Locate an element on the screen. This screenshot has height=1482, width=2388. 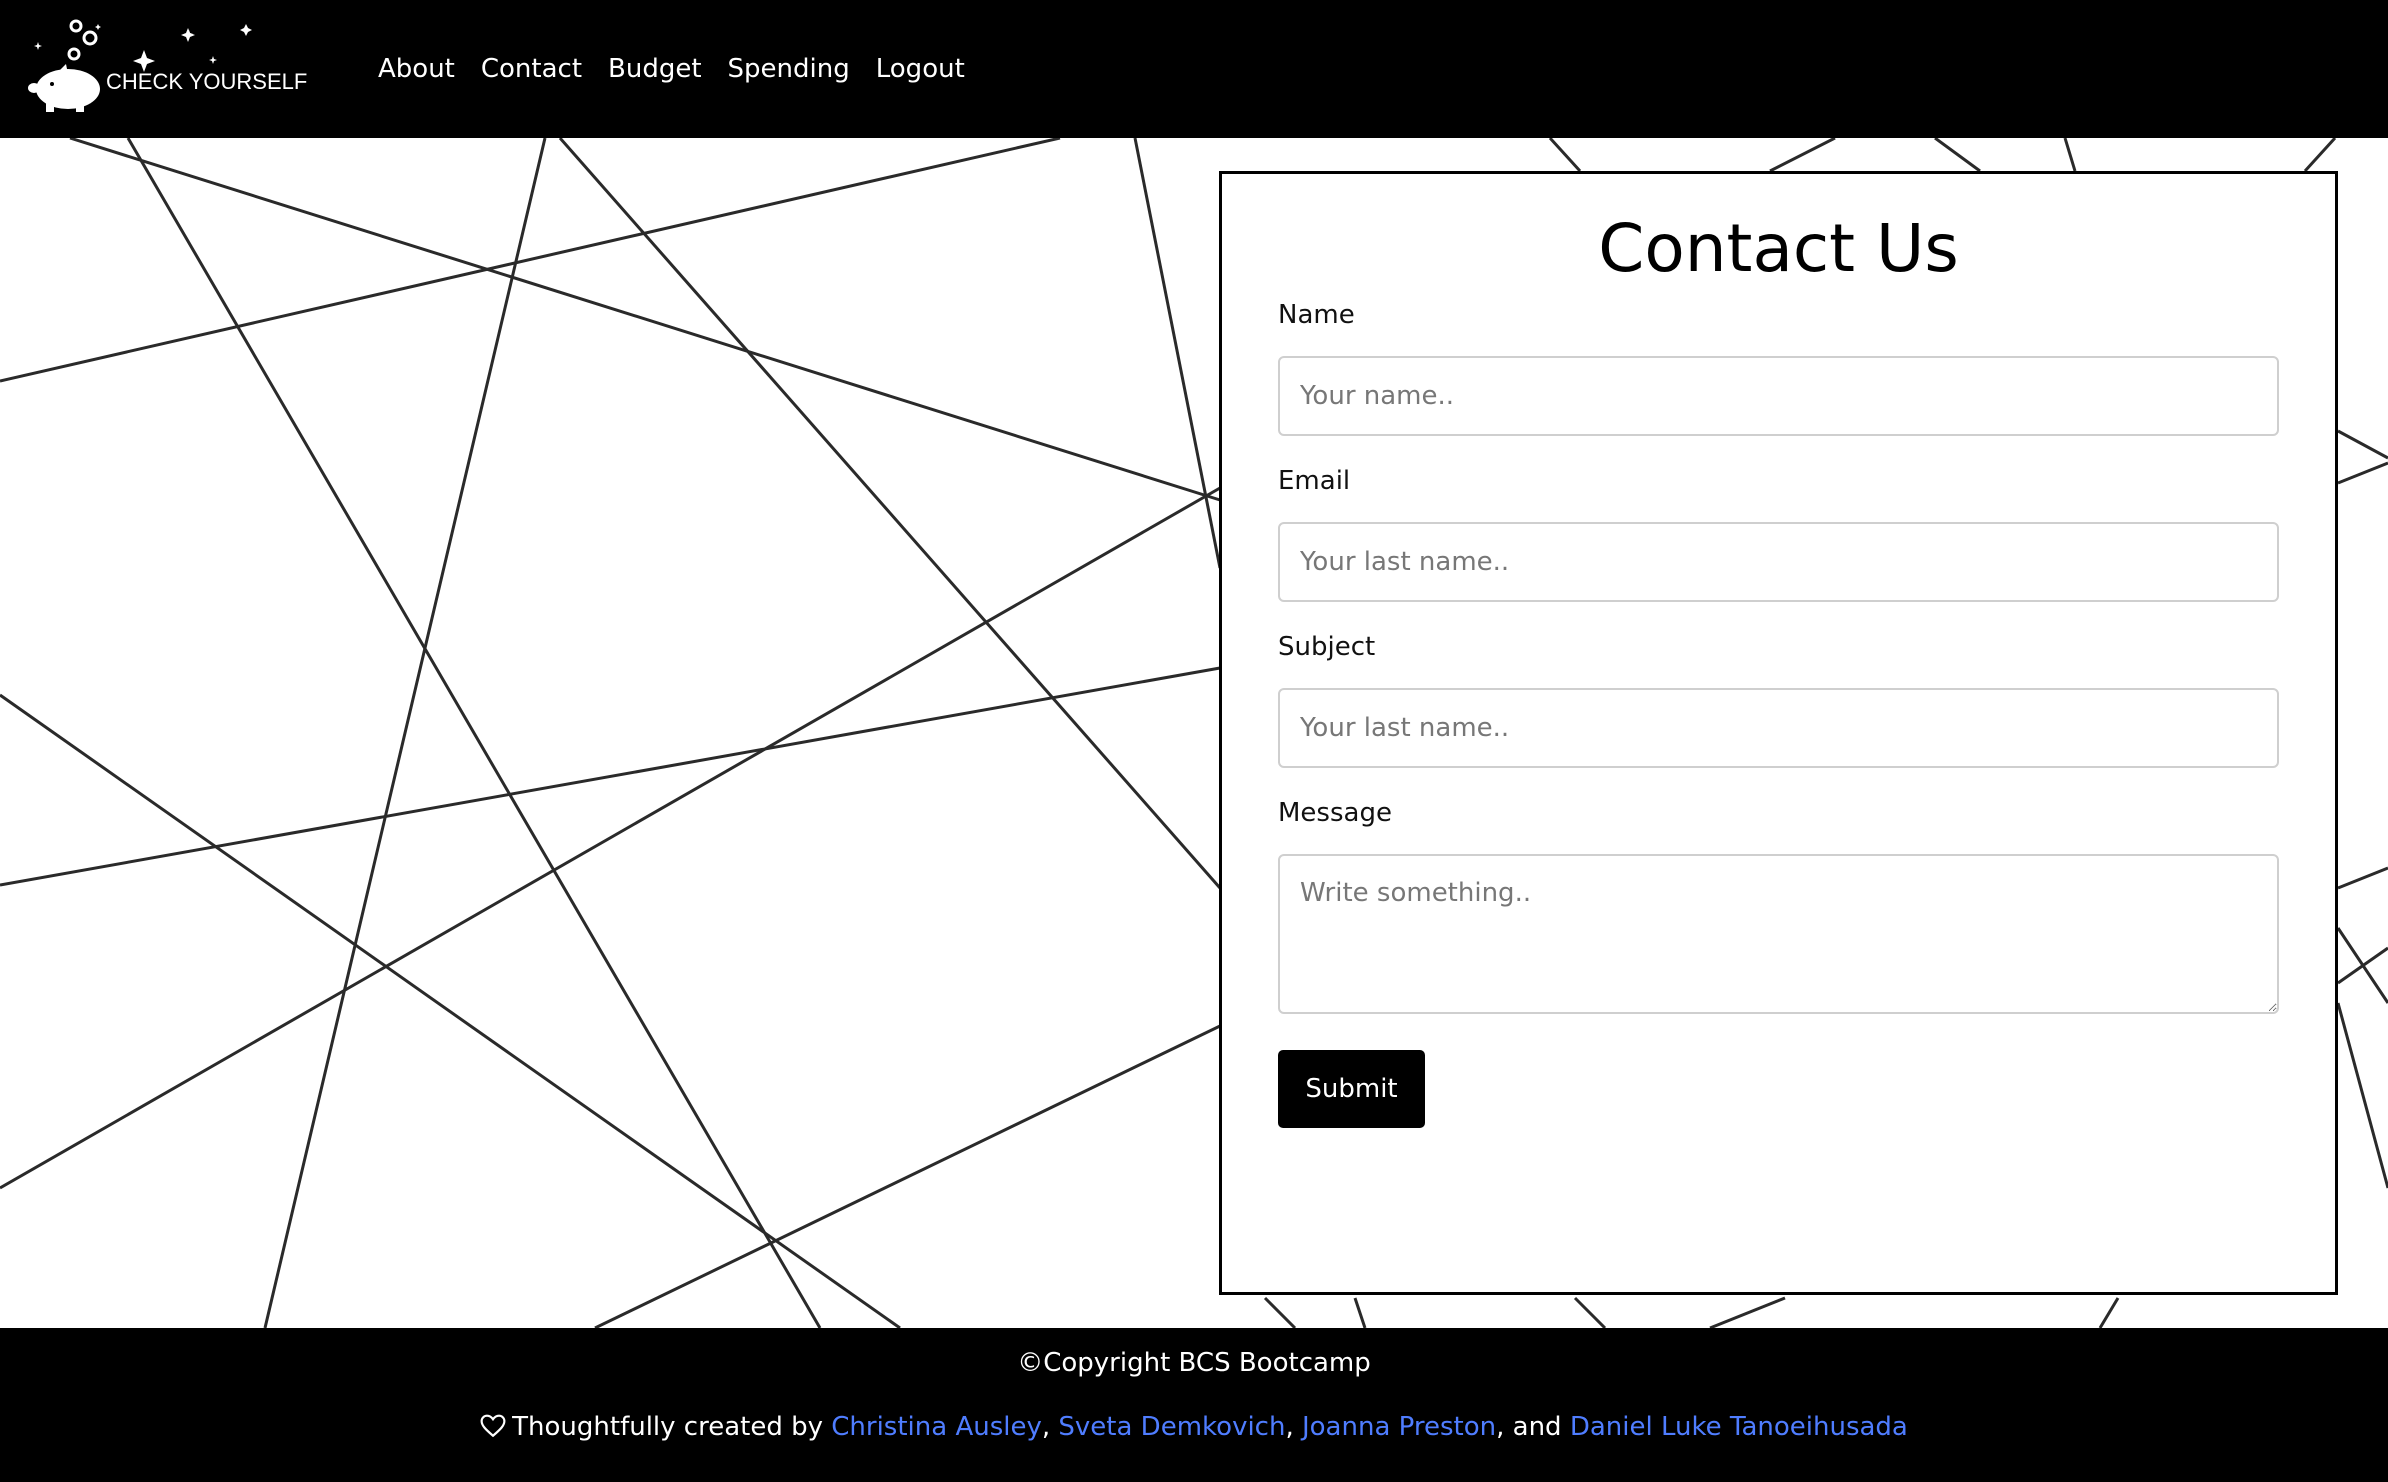
nav-link-logout: Logout is located at coordinates (920, 69).